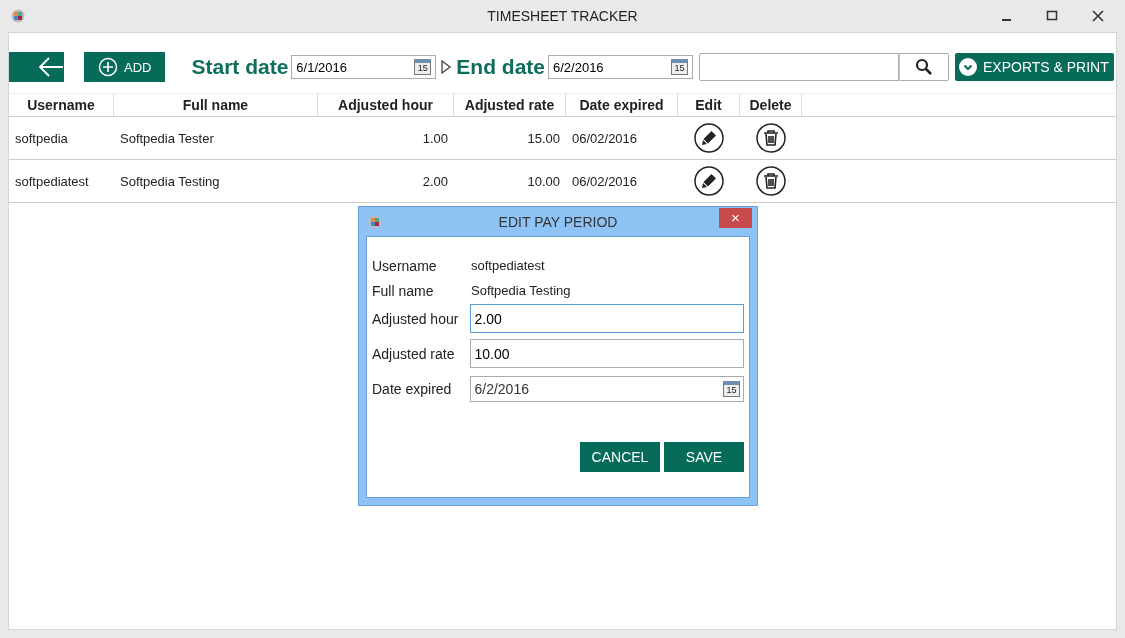 The height and width of the screenshot is (638, 1125). Describe the element at coordinates (521, 290) in the screenshot. I see `field-value: Softpedia Testing` at that location.